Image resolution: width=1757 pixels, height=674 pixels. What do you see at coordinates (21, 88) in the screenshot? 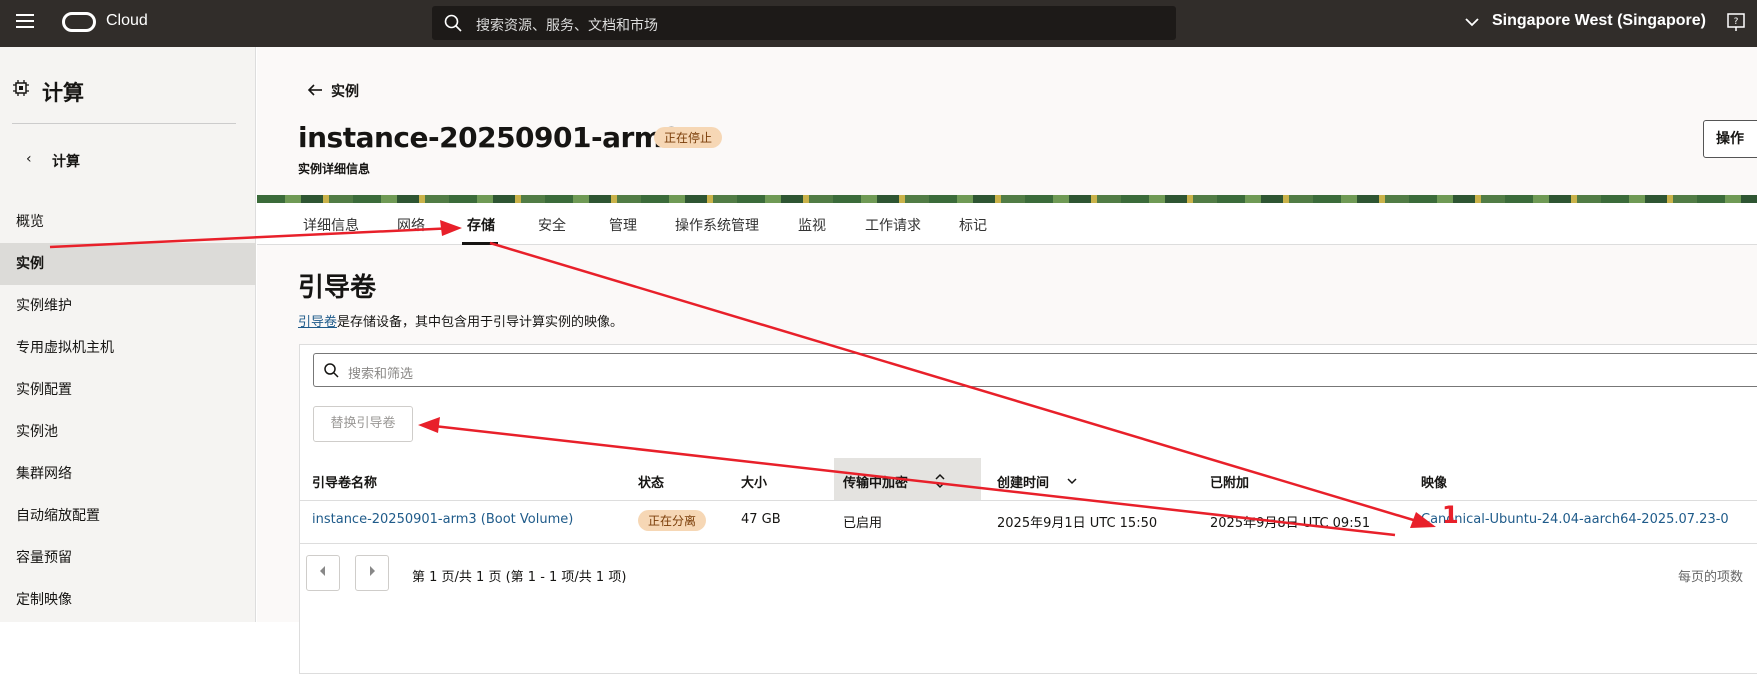
I see `compute-chip-icon` at bounding box center [21, 88].